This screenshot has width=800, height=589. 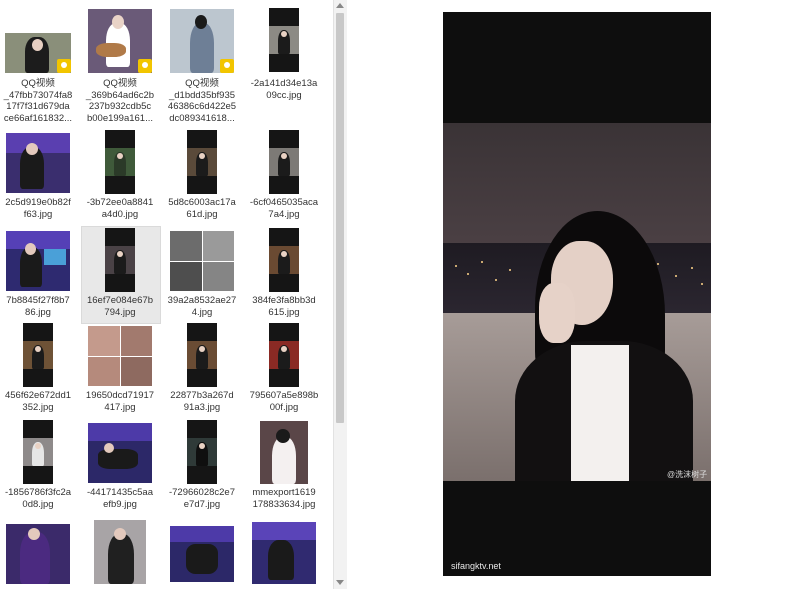 I want to click on file-name: 7b8845f27f8b7 86.jpg, so click(x=38, y=306).